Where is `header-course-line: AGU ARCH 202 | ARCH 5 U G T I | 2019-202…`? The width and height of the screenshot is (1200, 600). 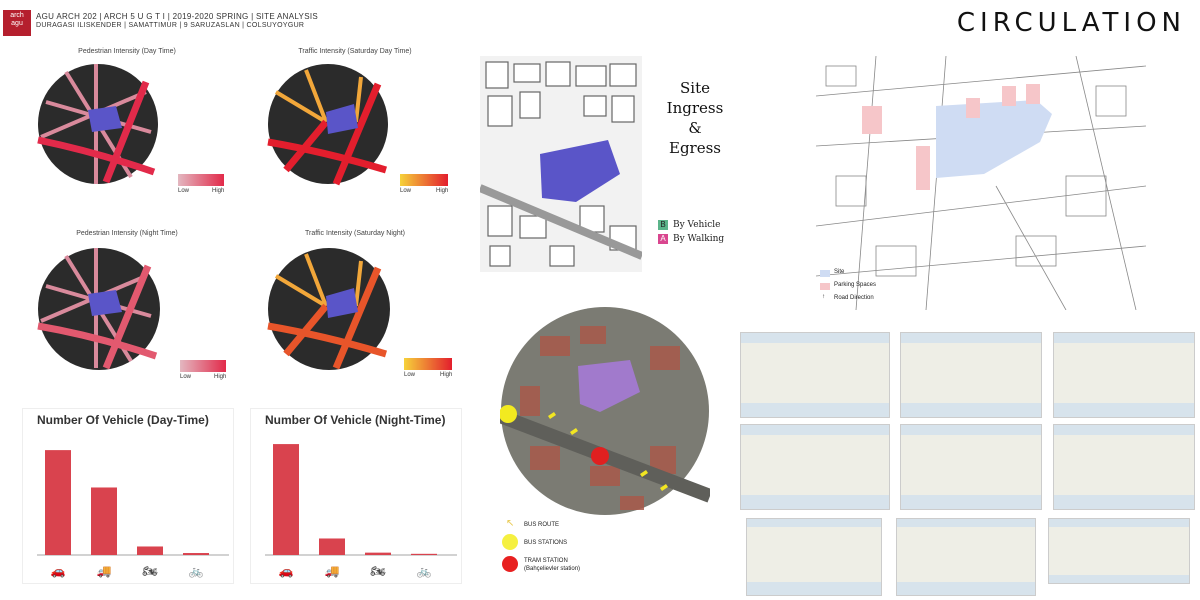 header-course-line: AGU ARCH 202 | ARCH 5 U G T I | 2019-202… is located at coordinates (177, 16).